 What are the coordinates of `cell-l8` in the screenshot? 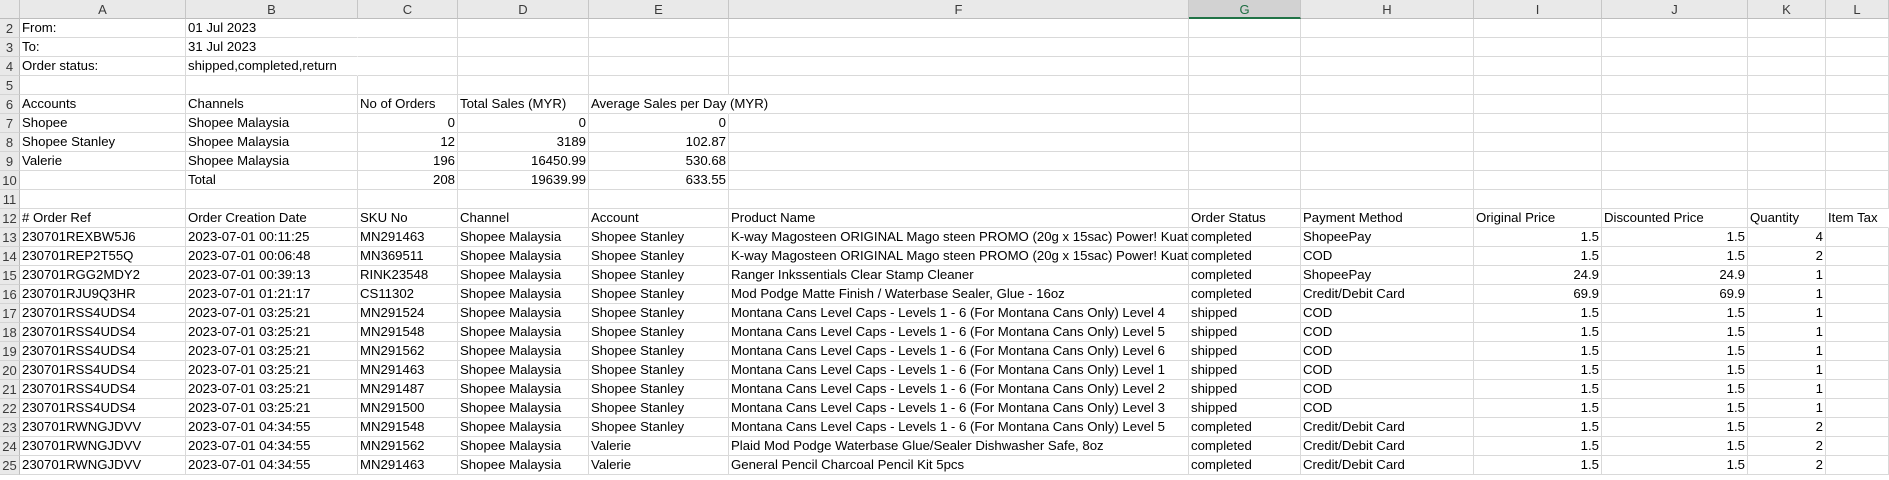 It's located at (1857, 142).